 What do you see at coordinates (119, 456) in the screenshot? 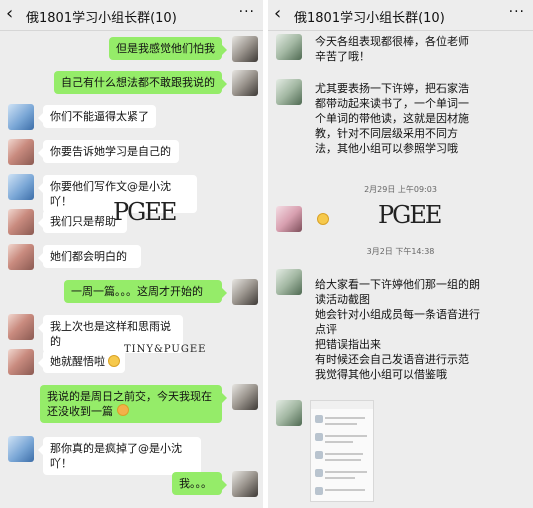
I see `message-bubble: 那你真的是疯掉了@是小沈吖！` at bounding box center [119, 456].